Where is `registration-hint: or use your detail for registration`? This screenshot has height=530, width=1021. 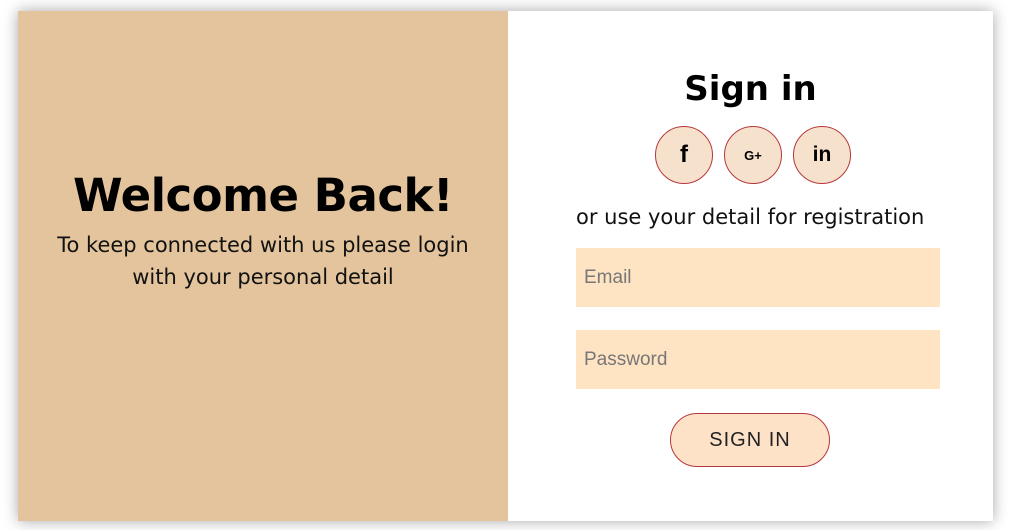
registration-hint: or use your detail for registration is located at coordinates (750, 217).